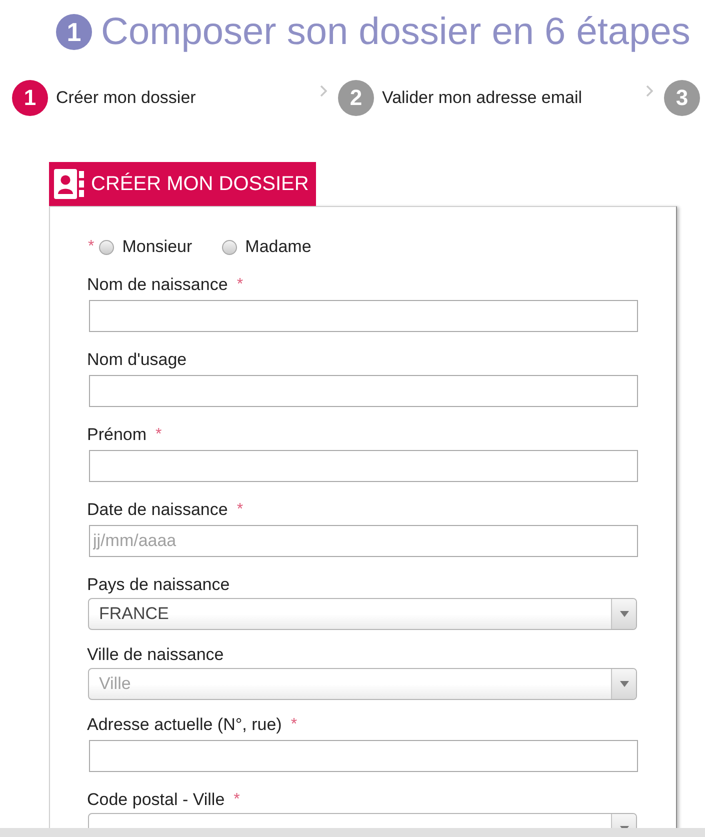 This screenshot has height=837, width=705. I want to click on field-label: Nom d'usage, so click(137, 360).